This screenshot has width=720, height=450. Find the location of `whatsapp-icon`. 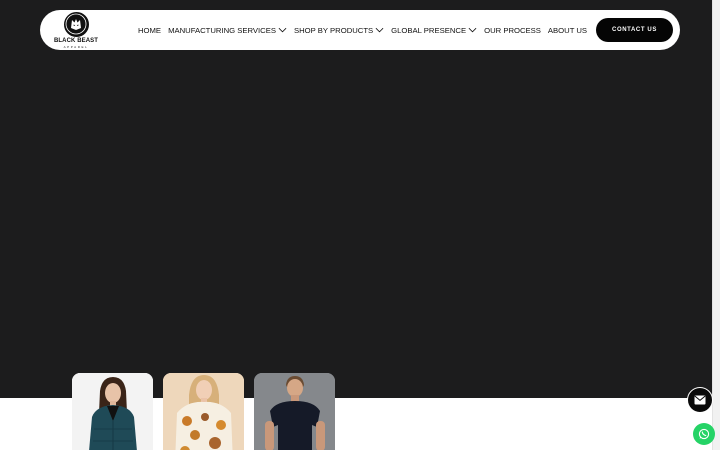

whatsapp-icon is located at coordinates (704, 434).